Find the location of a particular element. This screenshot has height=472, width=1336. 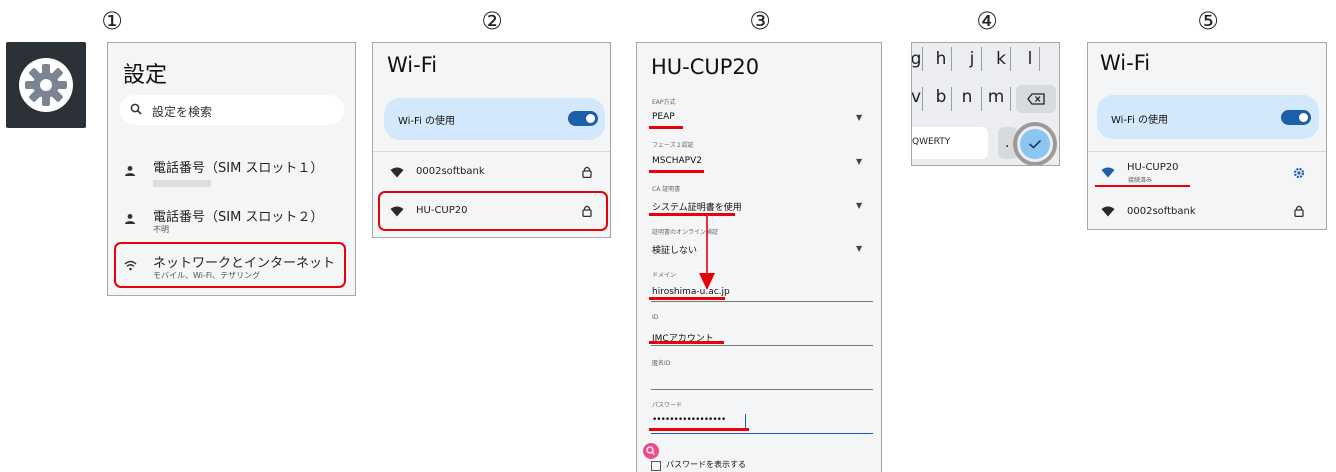

network-item-hu-cup20: HU-CUP20 接続済み is located at coordinates (1207, 172).